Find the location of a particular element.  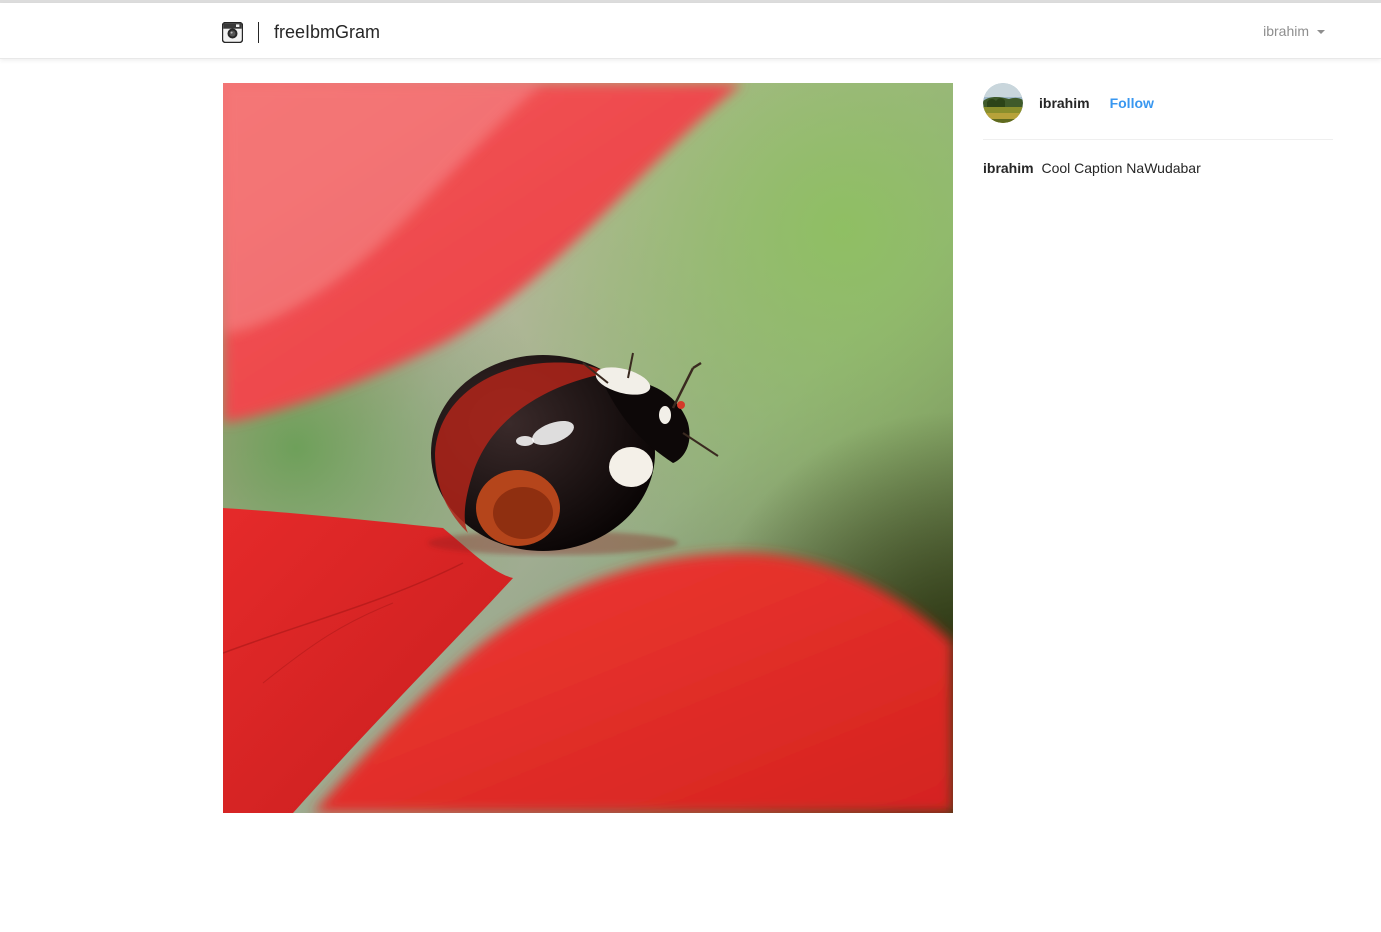

follow-button: Follow is located at coordinates (1132, 103).